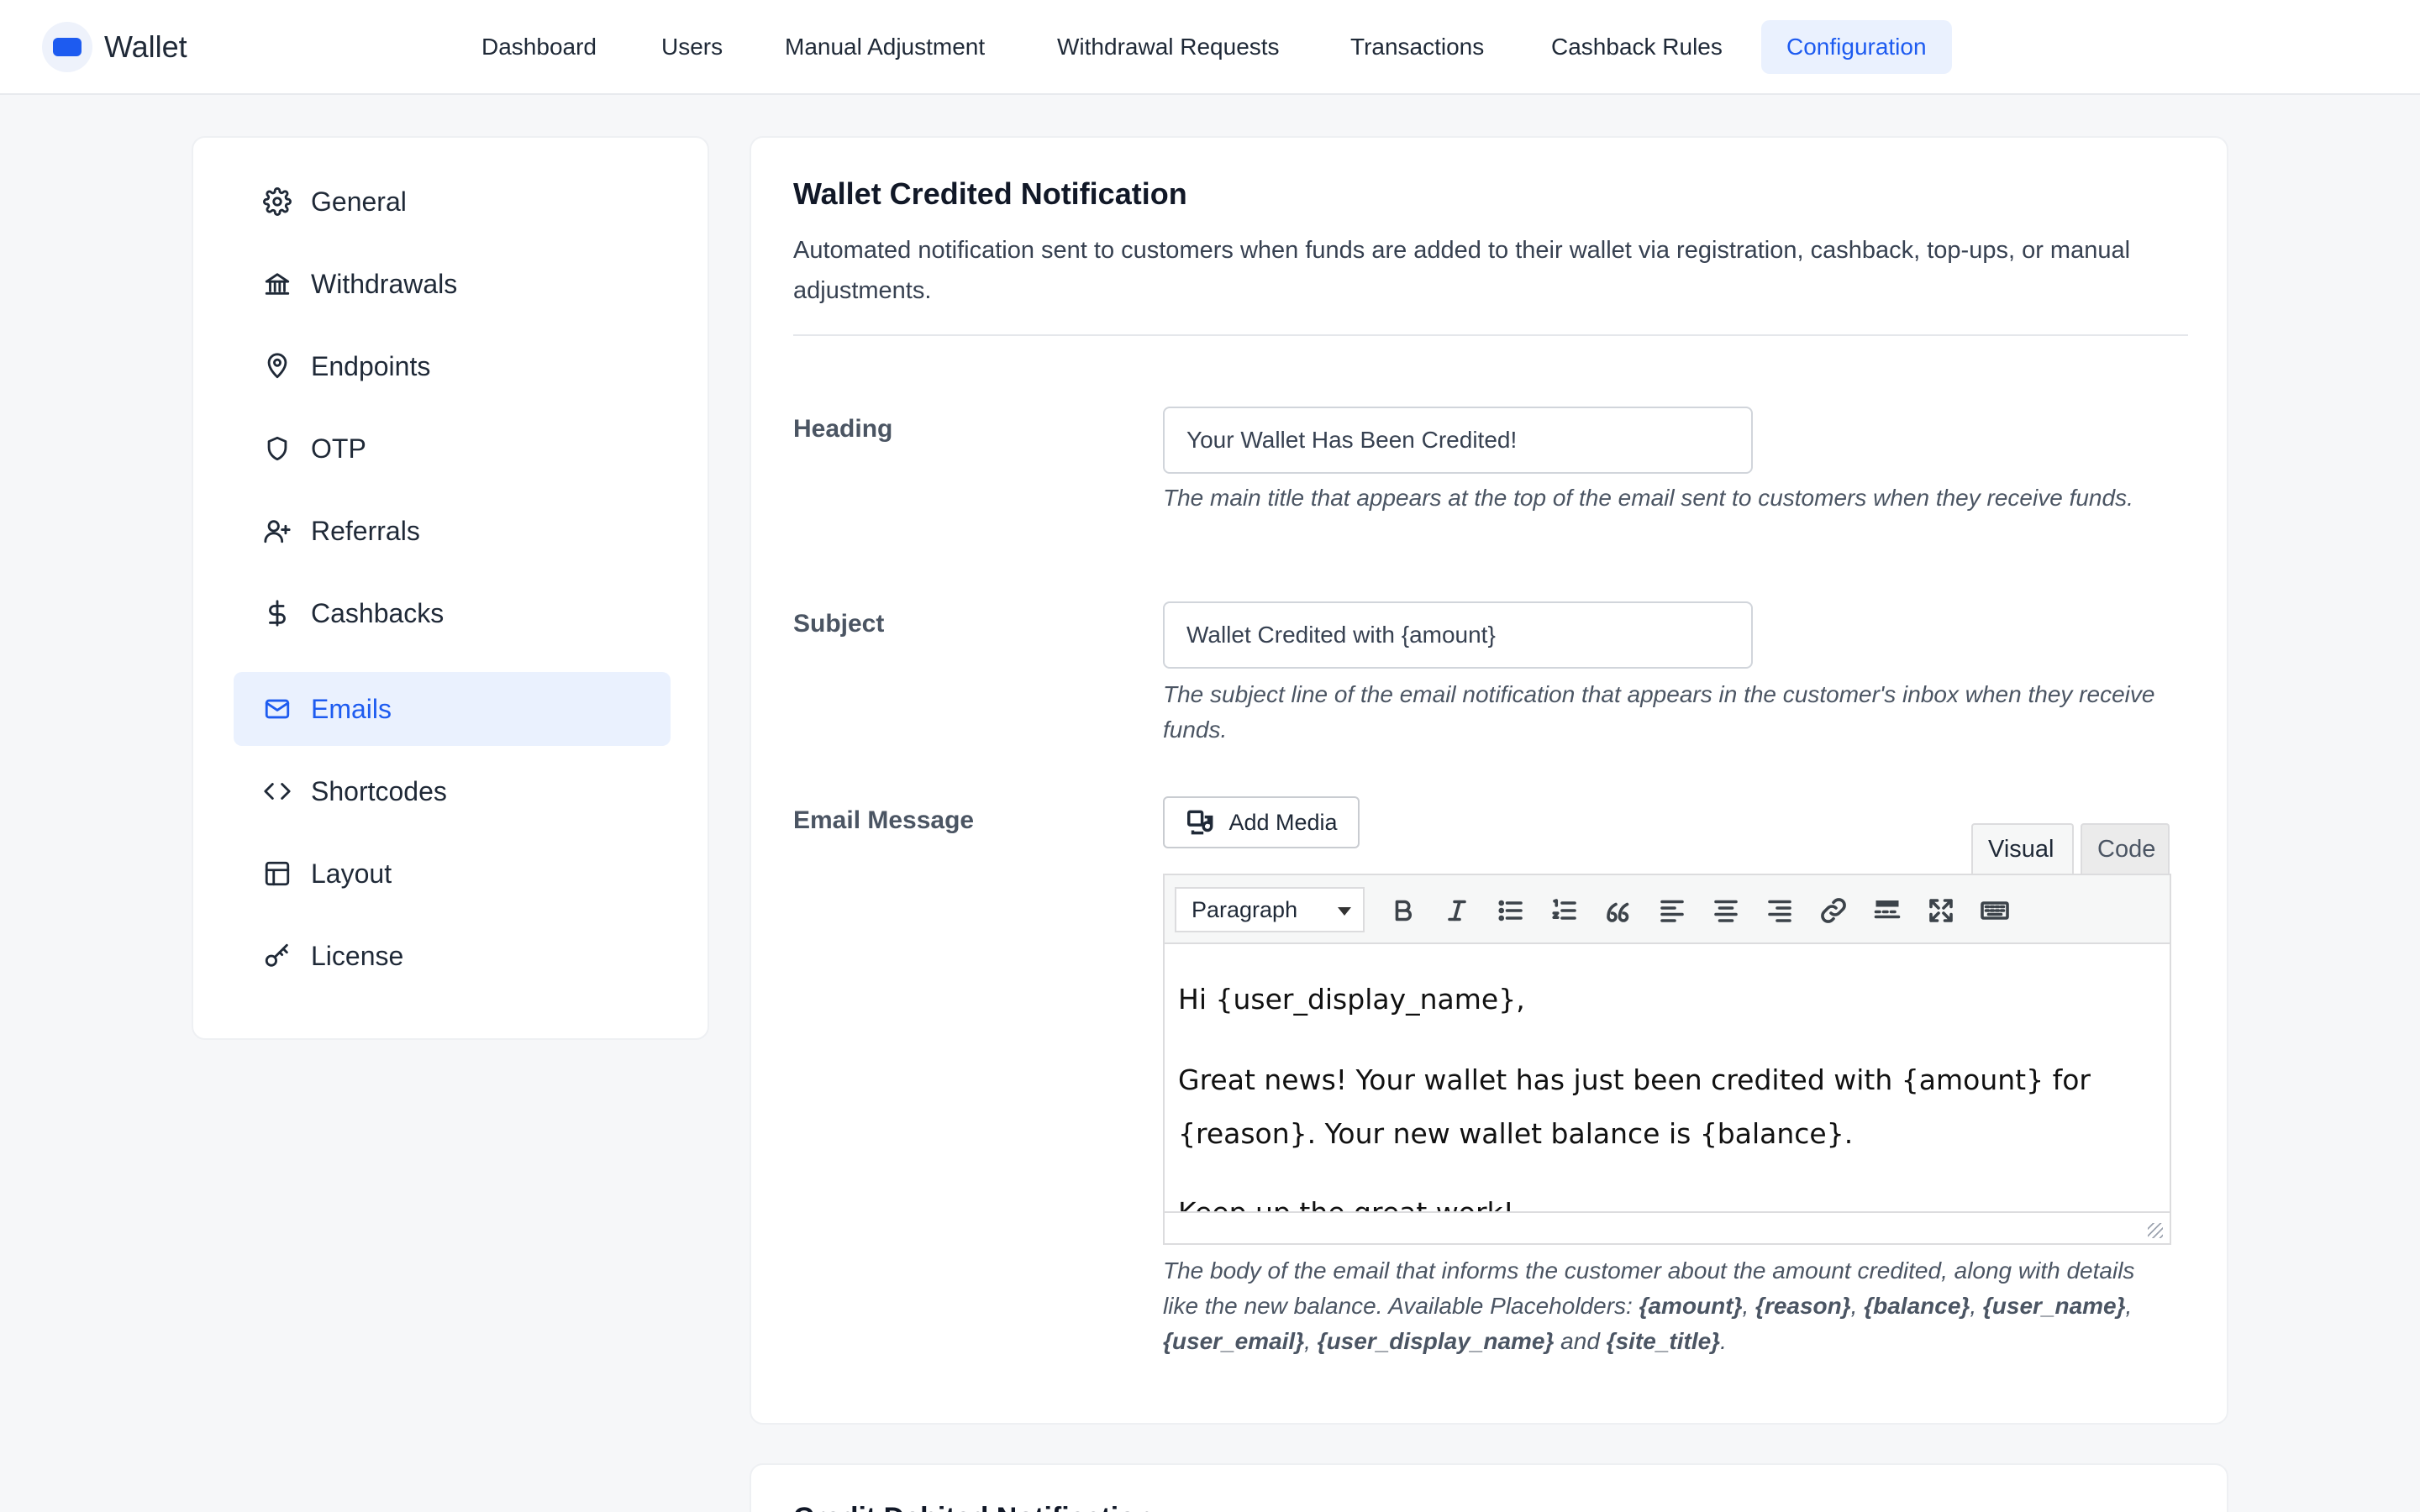 Image resolution: width=2420 pixels, height=1512 pixels. I want to click on fullscreen-button, so click(1941, 910).